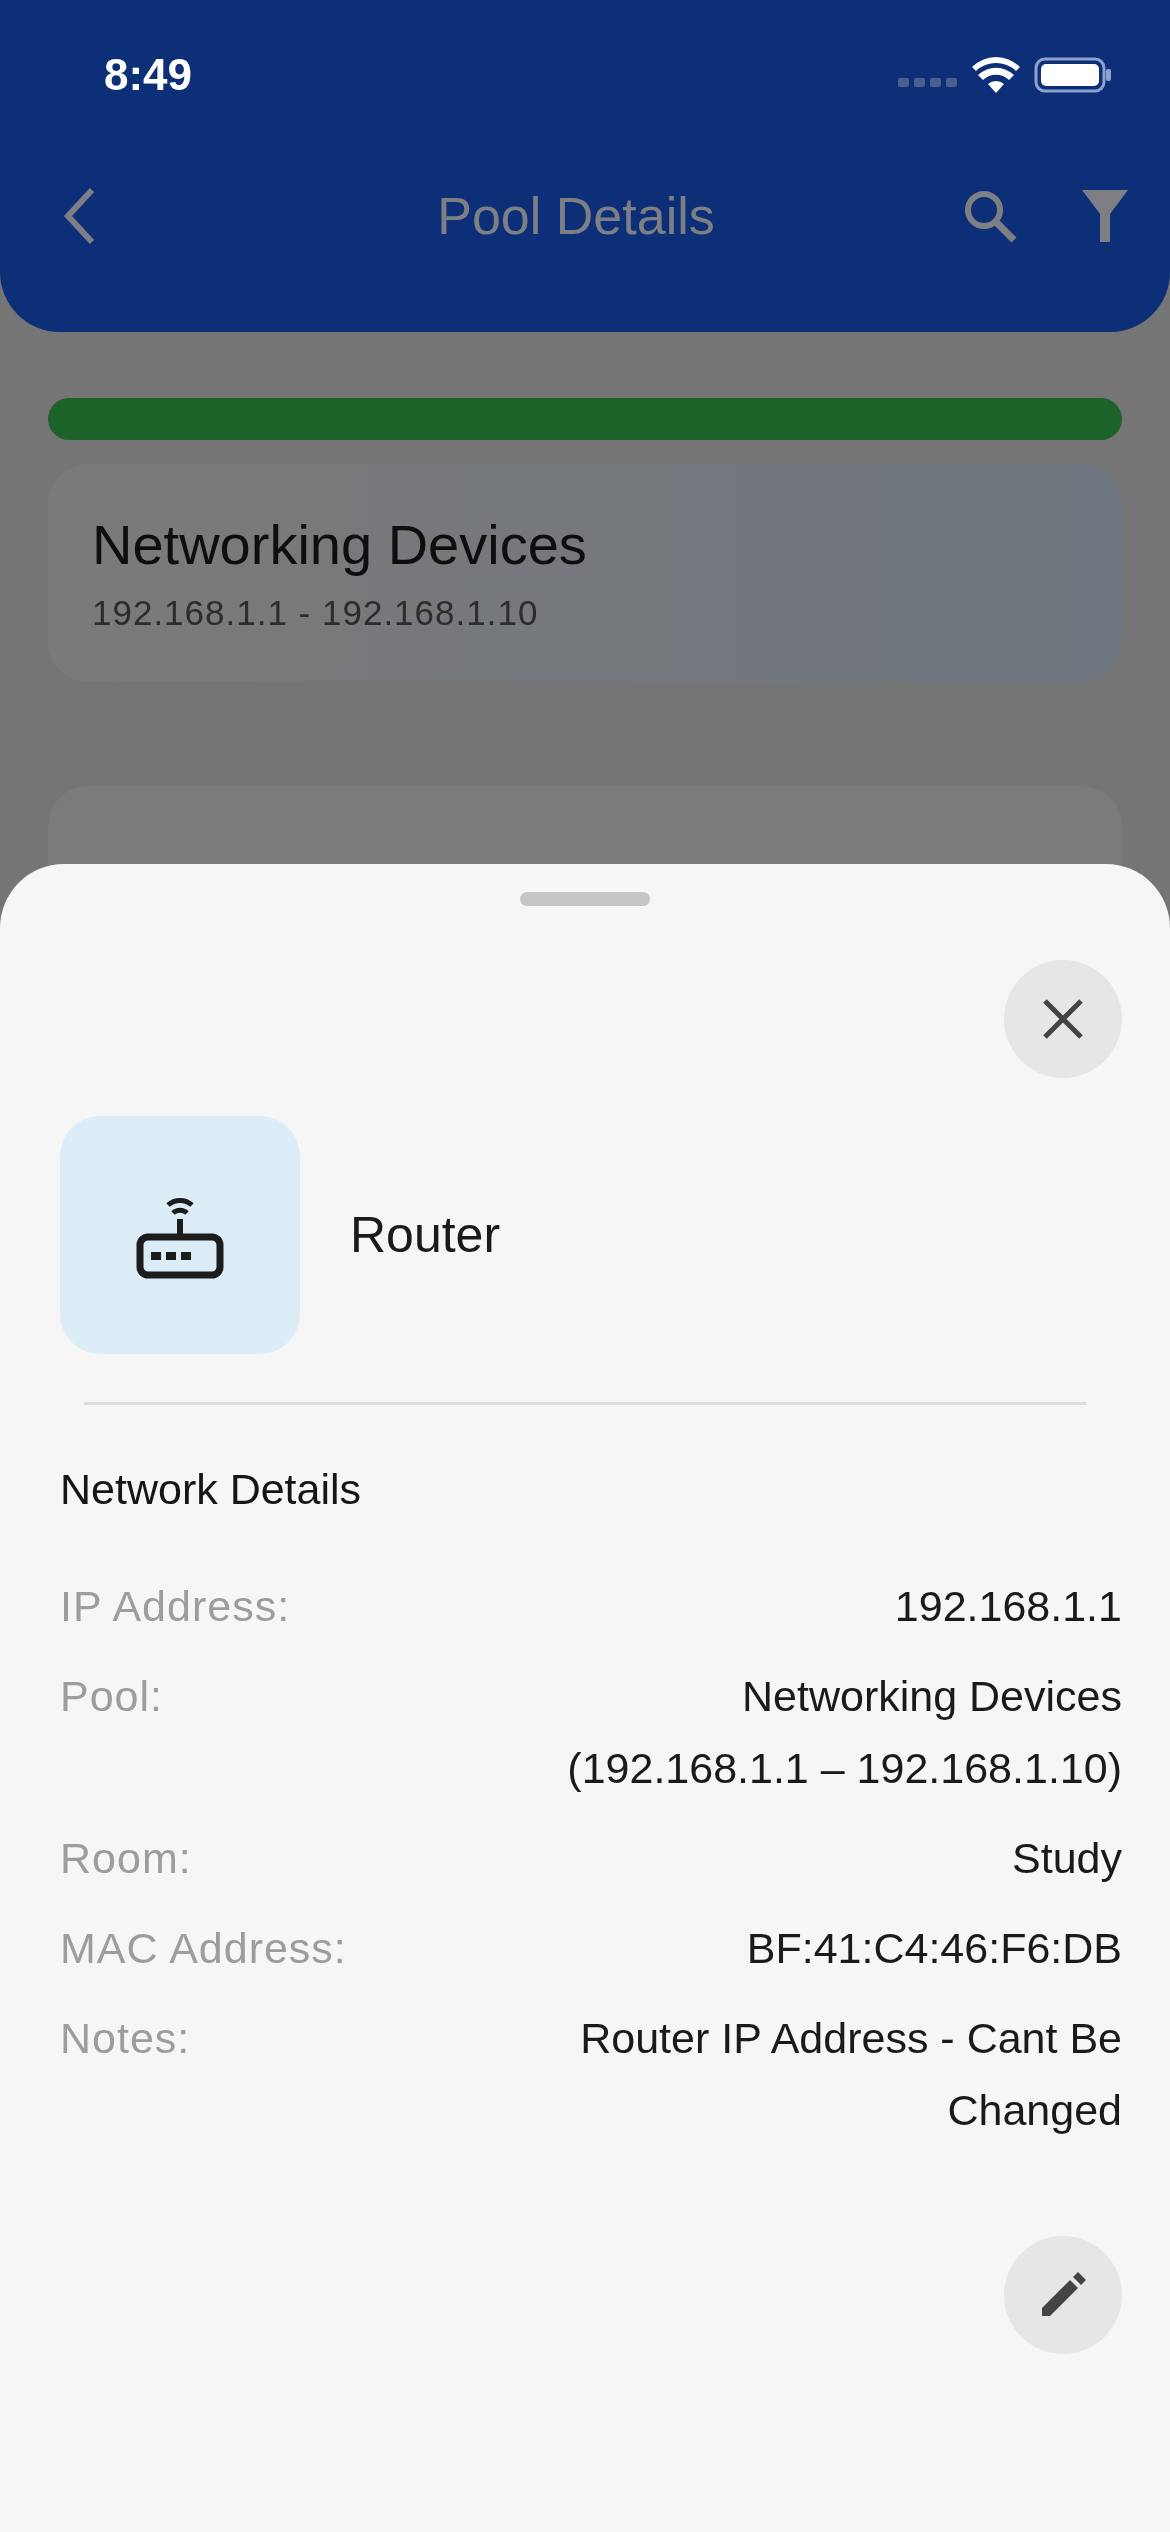 This screenshot has width=1170, height=2532. I want to click on detail-label: MAC Address:, so click(203, 1948).